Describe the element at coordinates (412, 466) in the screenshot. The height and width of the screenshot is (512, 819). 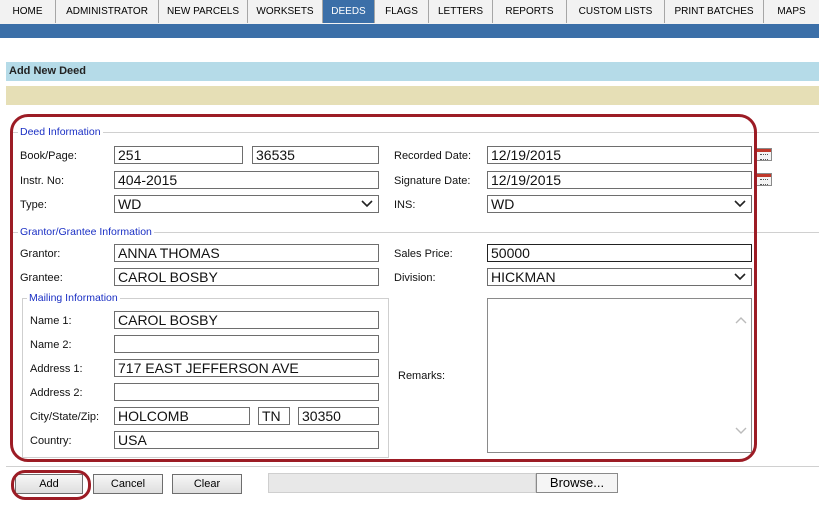
I see `form-divider` at that location.